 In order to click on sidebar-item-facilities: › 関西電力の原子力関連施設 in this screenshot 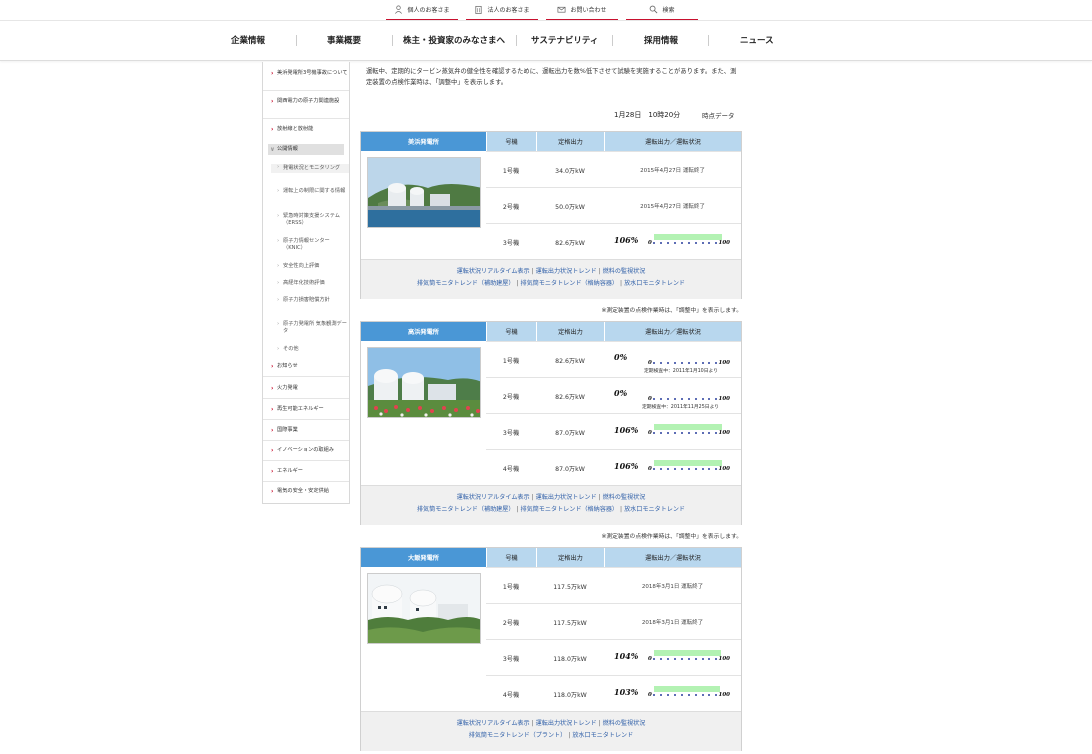, I will do `click(306, 101)`.